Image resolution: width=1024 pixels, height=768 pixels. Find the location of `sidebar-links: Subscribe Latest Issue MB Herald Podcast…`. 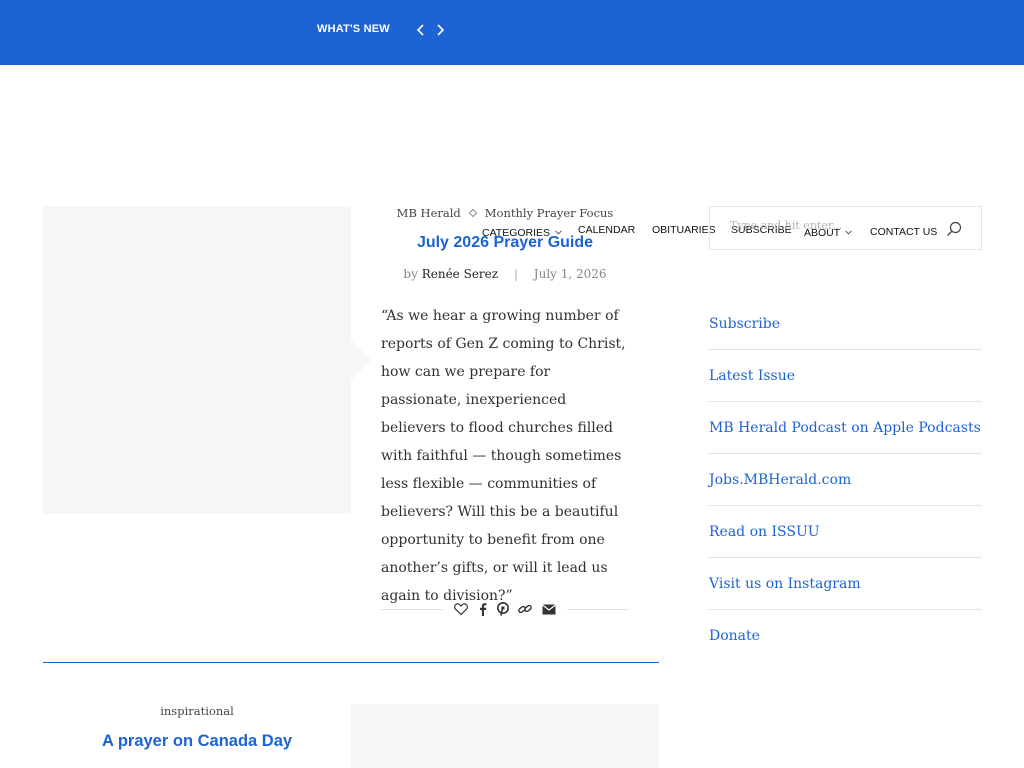

sidebar-links: Subscribe Latest Issue MB Herald Podcast… is located at coordinates (845, 480).